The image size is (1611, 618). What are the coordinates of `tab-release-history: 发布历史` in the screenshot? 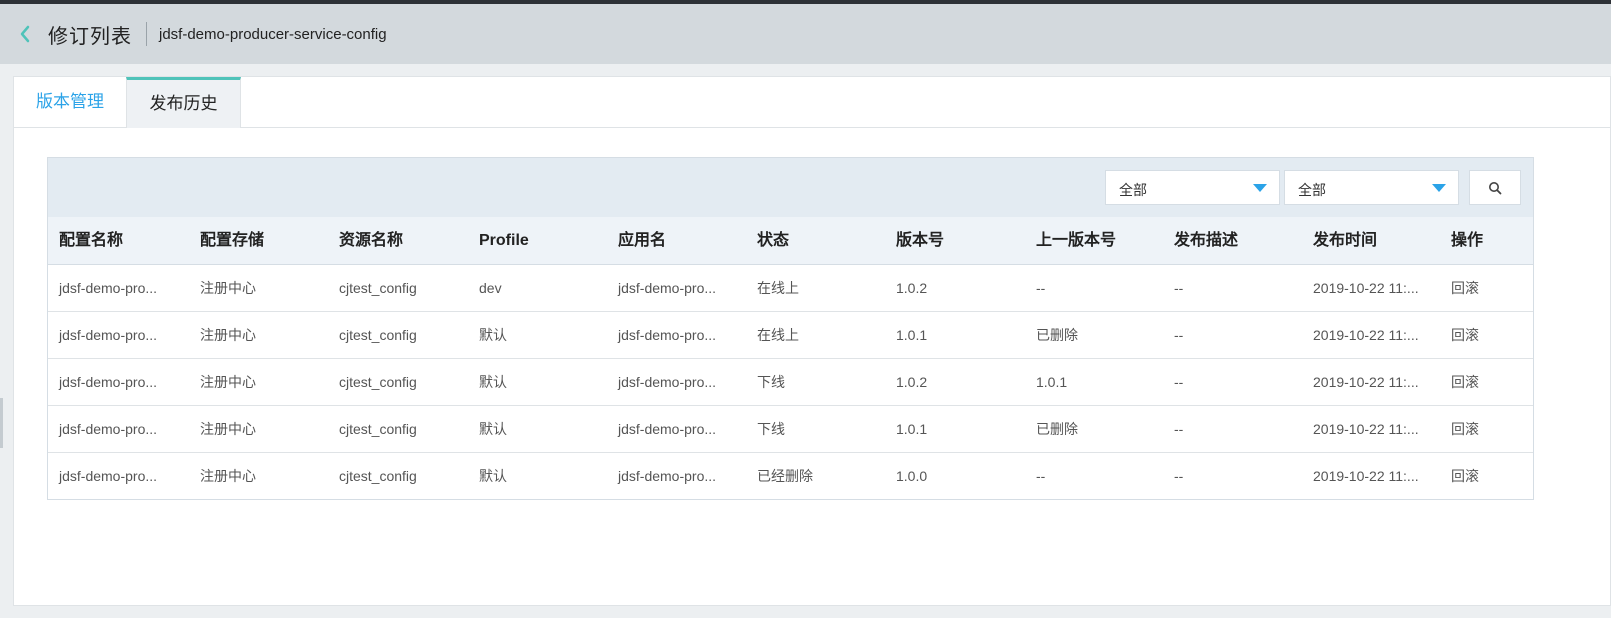 It's located at (183, 102).